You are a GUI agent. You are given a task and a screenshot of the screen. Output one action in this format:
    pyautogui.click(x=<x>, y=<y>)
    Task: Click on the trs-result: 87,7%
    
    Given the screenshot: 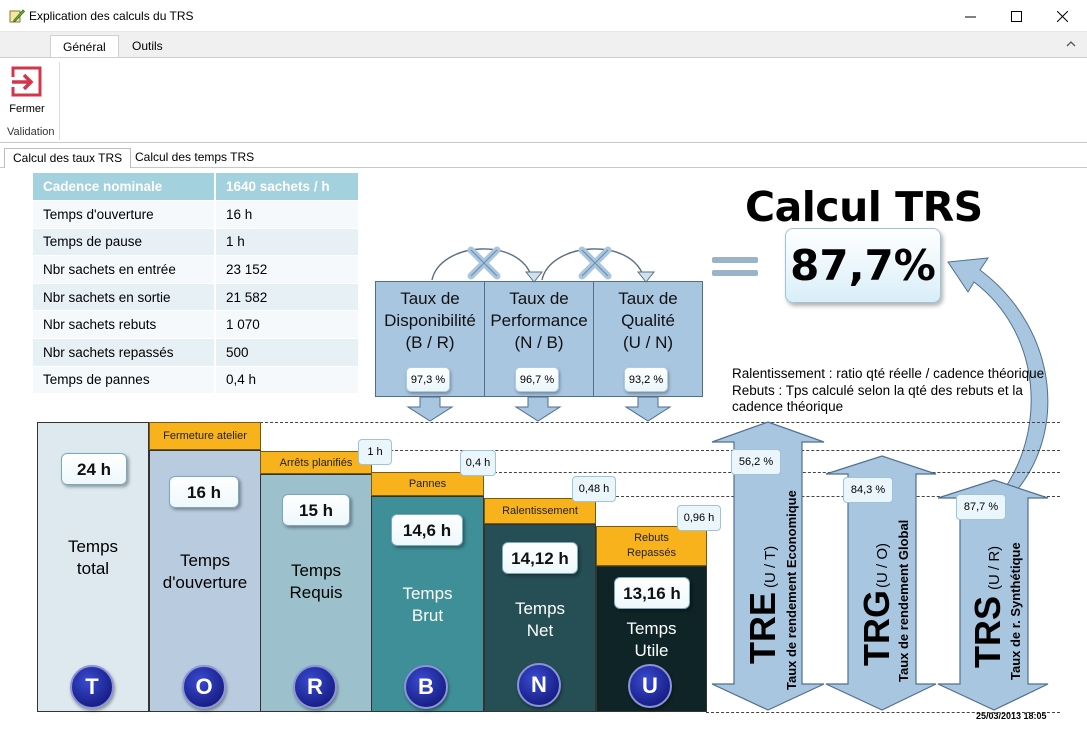 What is the action you would take?
    pyautogui.click(x=863, y=265)
    